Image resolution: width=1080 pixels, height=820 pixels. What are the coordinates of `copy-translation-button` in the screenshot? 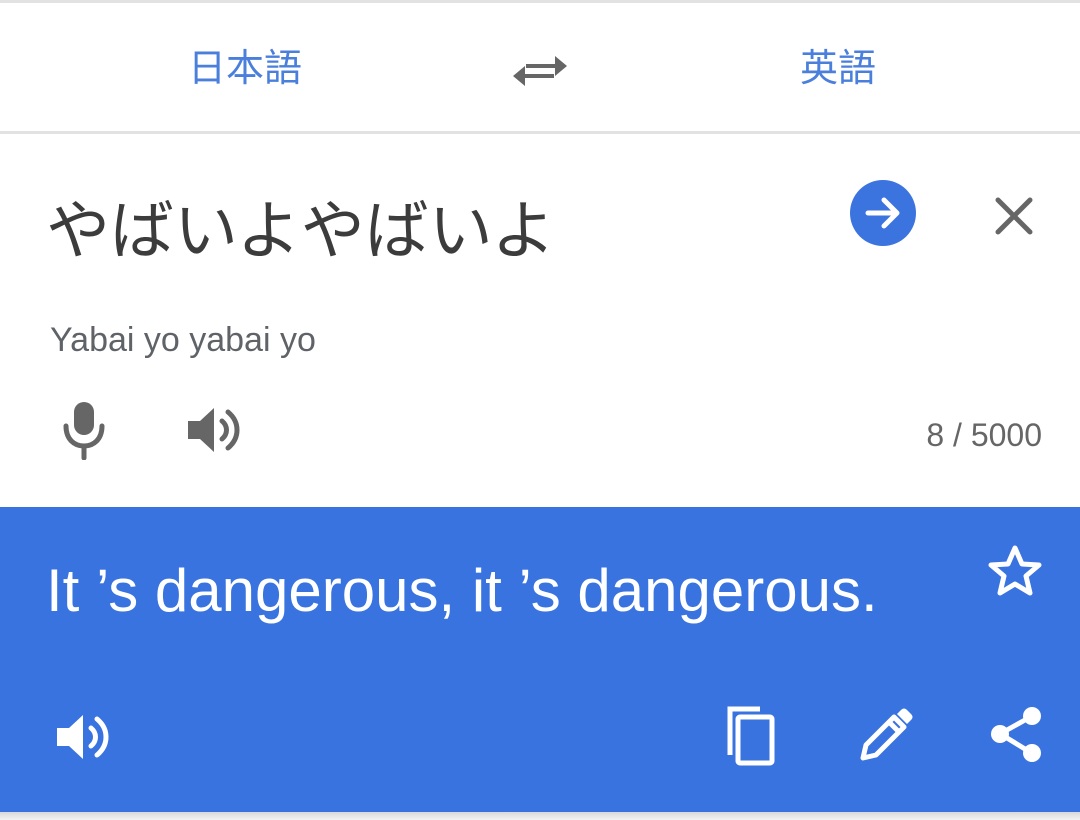 It's located at (749, 736).